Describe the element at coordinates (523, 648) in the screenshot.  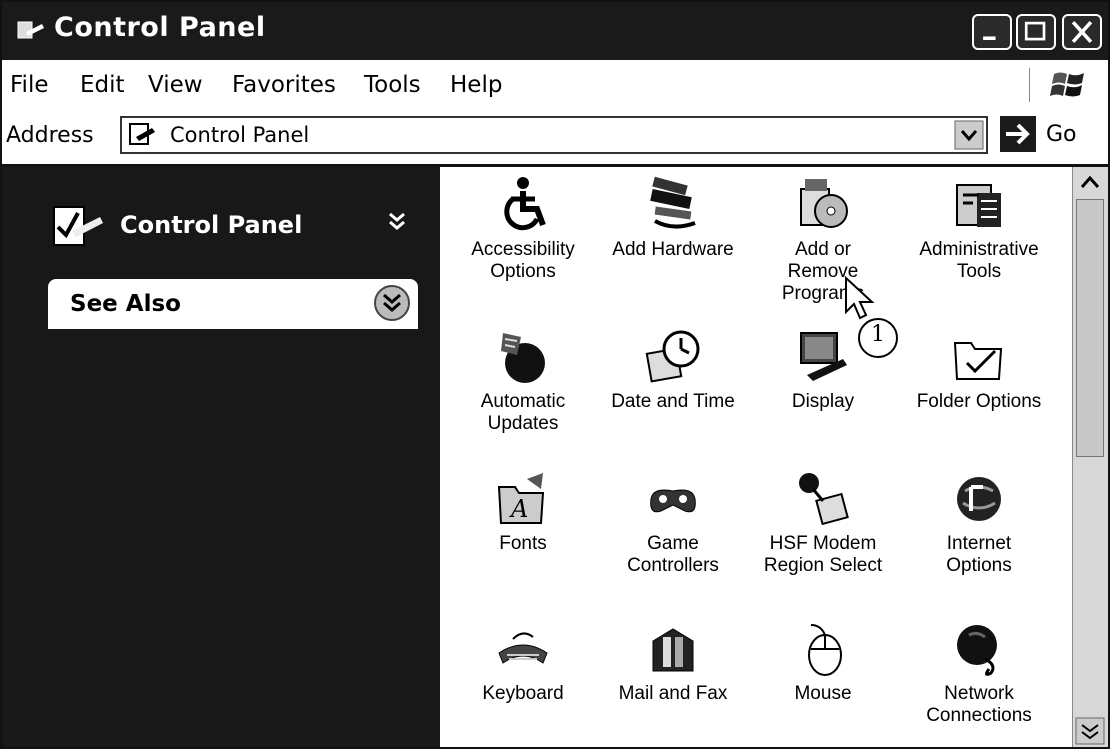
I see `keyboard-icon` at that location.